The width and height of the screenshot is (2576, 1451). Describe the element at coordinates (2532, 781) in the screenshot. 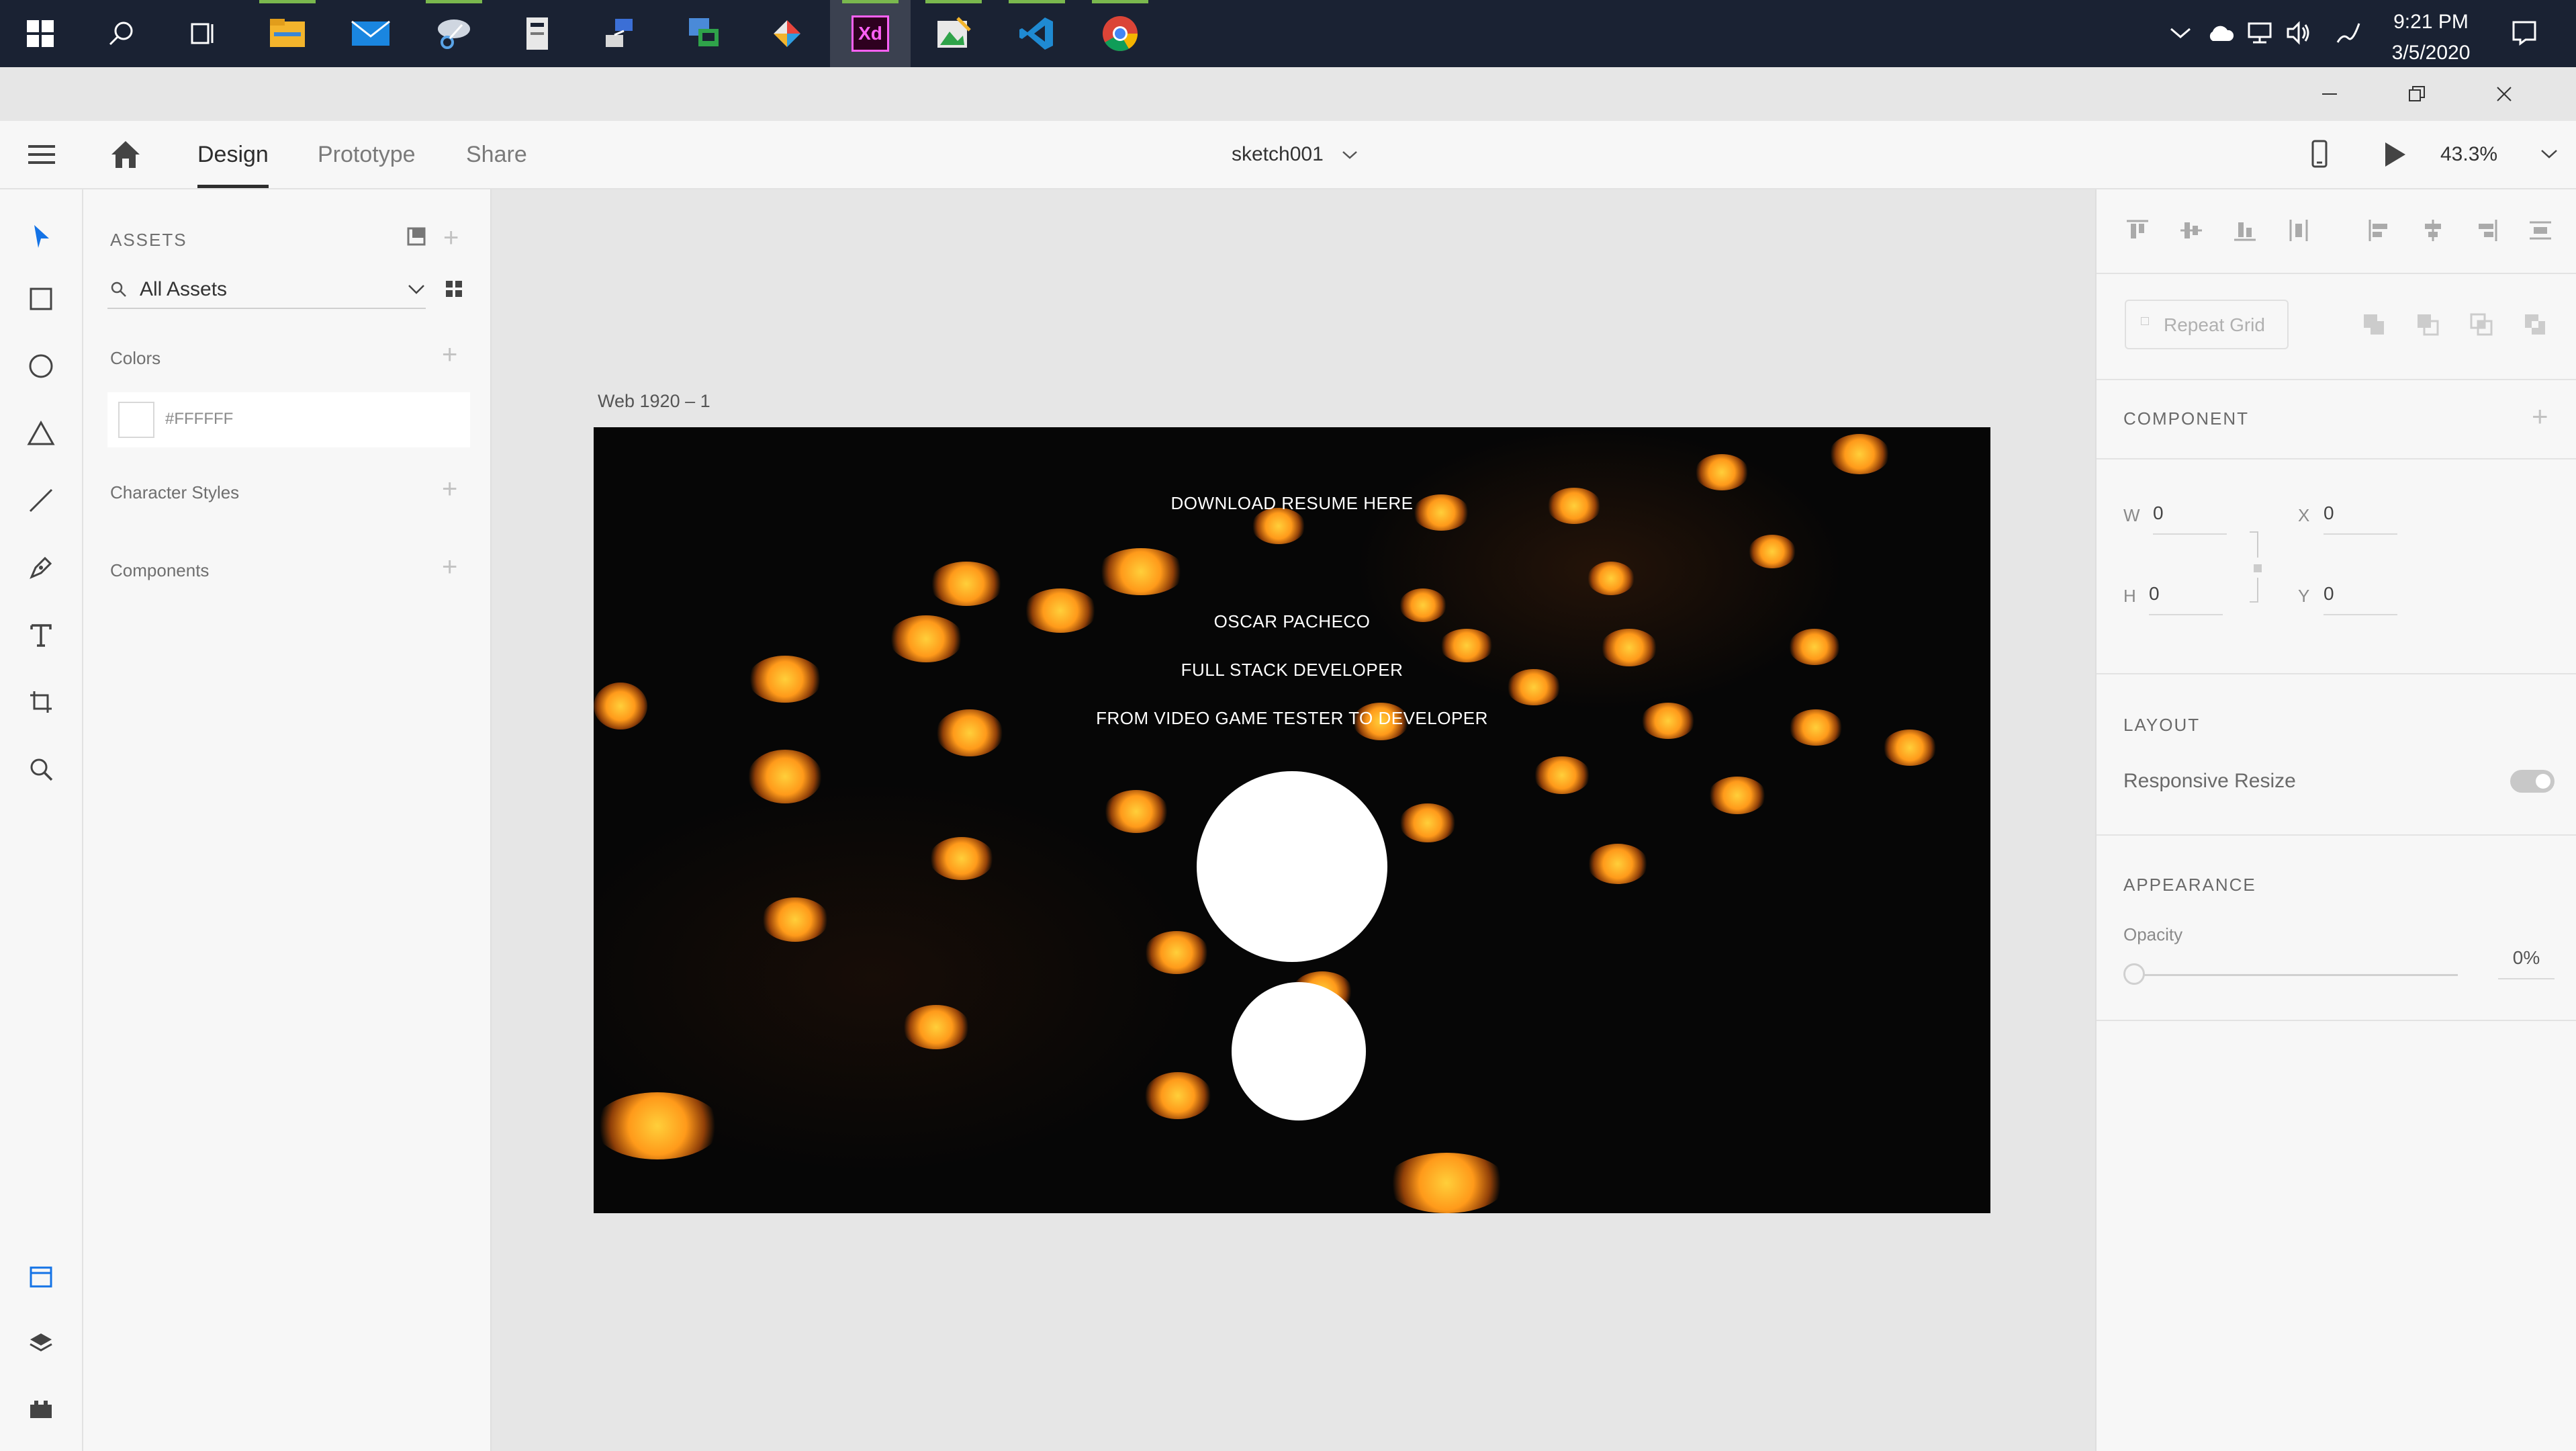

I see `responsive-resize-toggle` at that location.